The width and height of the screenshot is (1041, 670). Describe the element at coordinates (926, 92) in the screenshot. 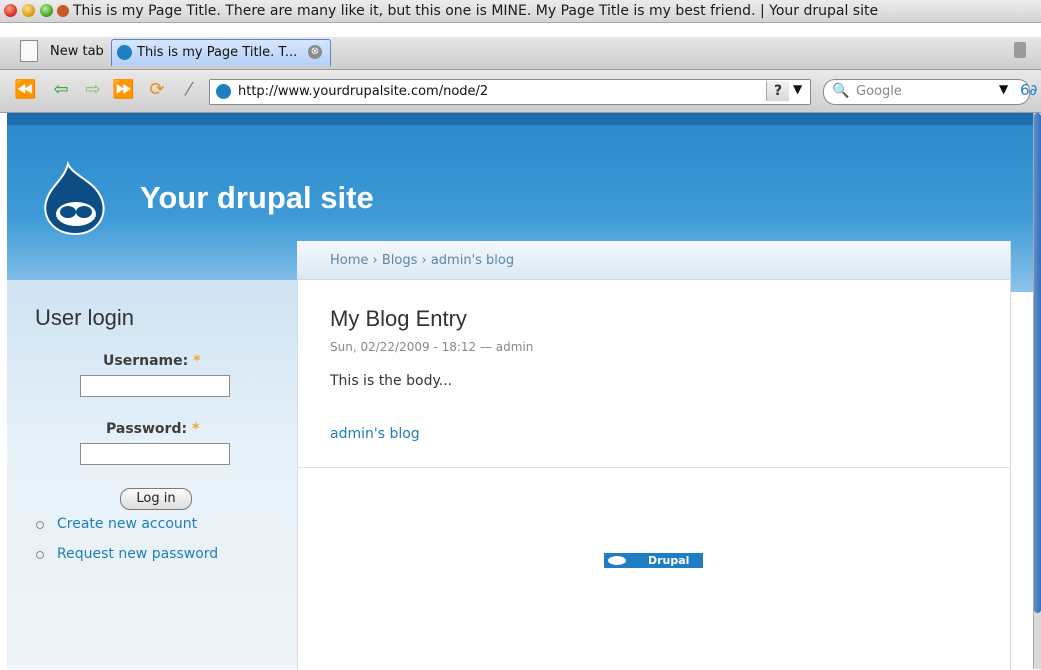

I see `search-field: 🔍 Google ▼` at that location.